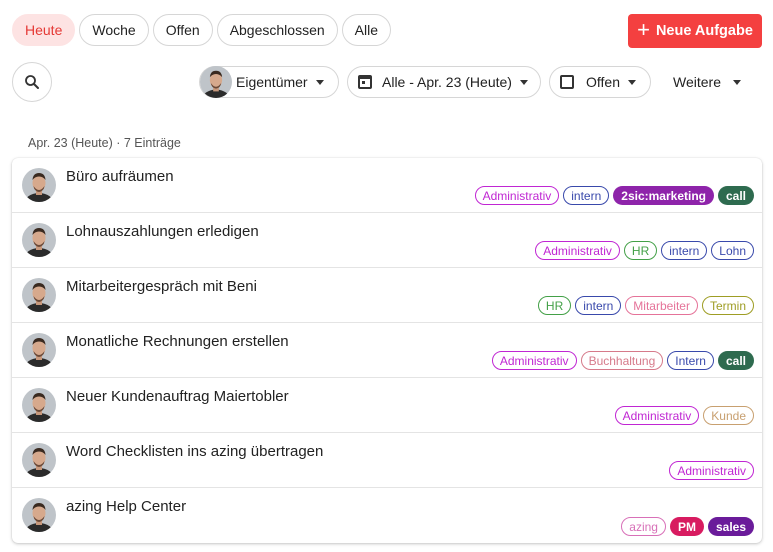  What do you see at coordinates (194, 451) in the screenshot?
I see `task-title: Word Checklisten ins azing übertragen` at bounding box center [194, 451].